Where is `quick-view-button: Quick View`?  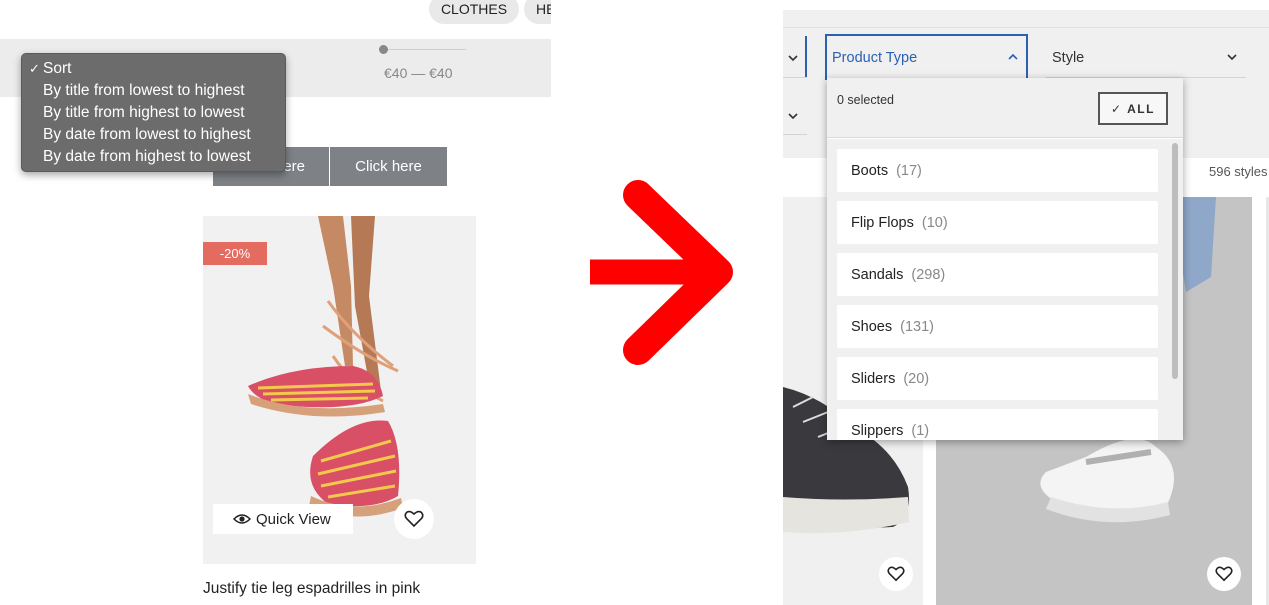
quick-view-button: Quick View is located at coordinates (283, 519).